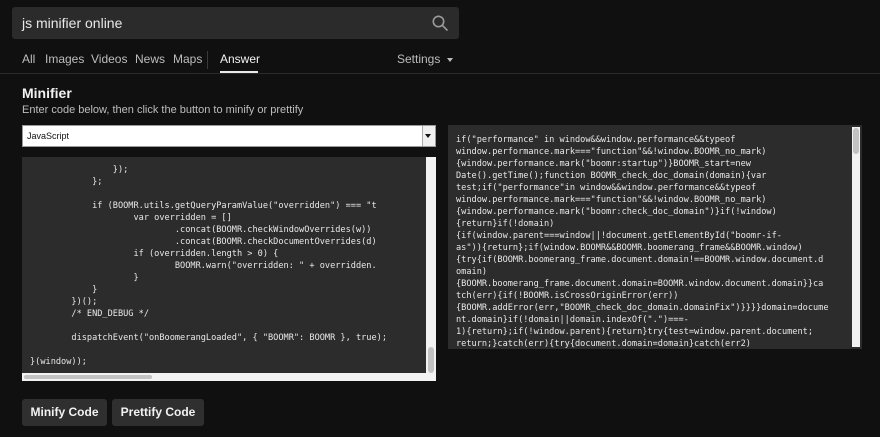 This screenshot has width=880, height=437. I want to click on settings-label: Settings, so click(419, 59).